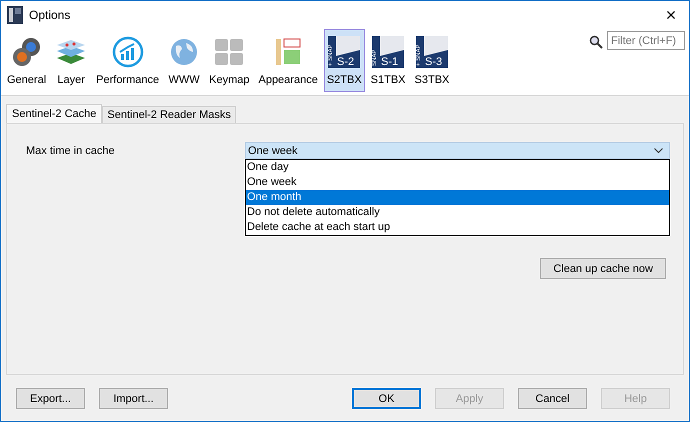 This screenshot has height=422, width=690. Describe the element at coordinates (596, 42) in the screenshot. I see `search-icon` at that location.